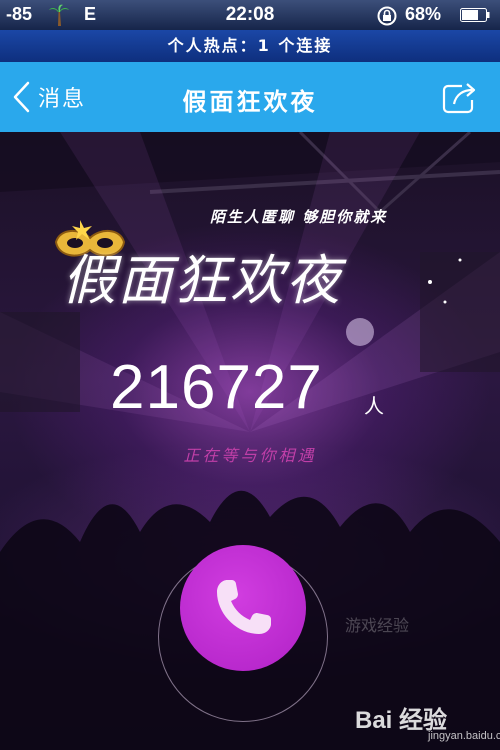 The image size is (500, 750). I want to click on online-count: 216727, so click(216, 387).